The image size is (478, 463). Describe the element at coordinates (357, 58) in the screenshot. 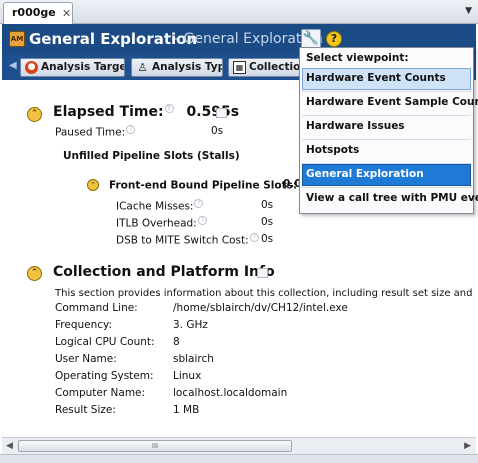

I see `viewpoint-menu-title: Select viewpoint:` at that location.